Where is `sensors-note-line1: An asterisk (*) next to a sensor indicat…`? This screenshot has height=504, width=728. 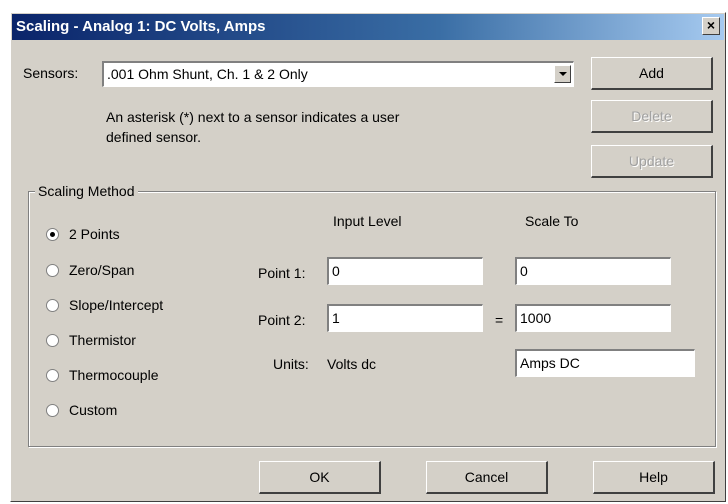 sensors-note-line1: An asterisk (*) next to a sensor indicat… is located at coordinates (253, 117).